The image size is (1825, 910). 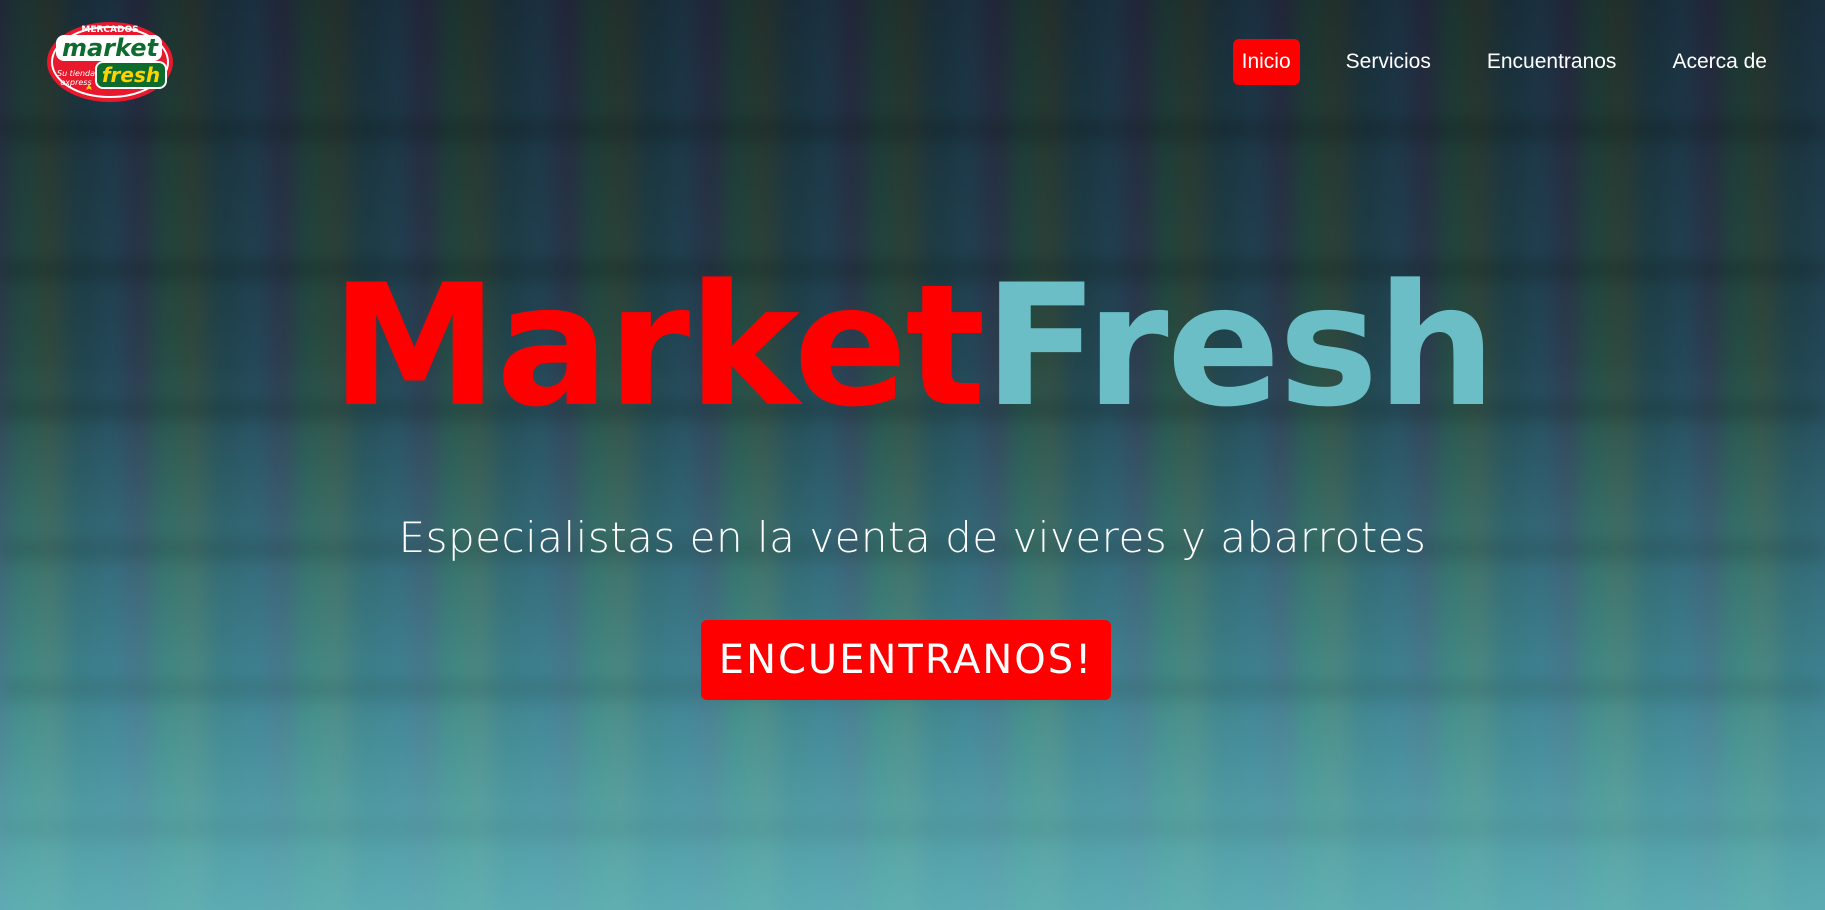 I want to click on logo-market-text: market, so click(x=110, y=48).